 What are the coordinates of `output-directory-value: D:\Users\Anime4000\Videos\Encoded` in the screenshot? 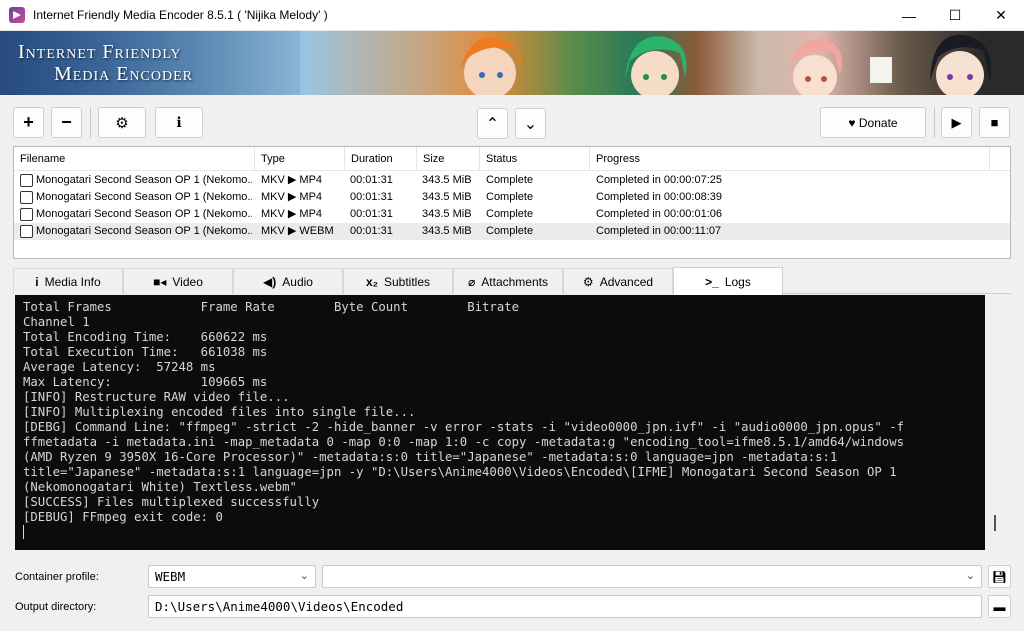 It's located at (279, 606).